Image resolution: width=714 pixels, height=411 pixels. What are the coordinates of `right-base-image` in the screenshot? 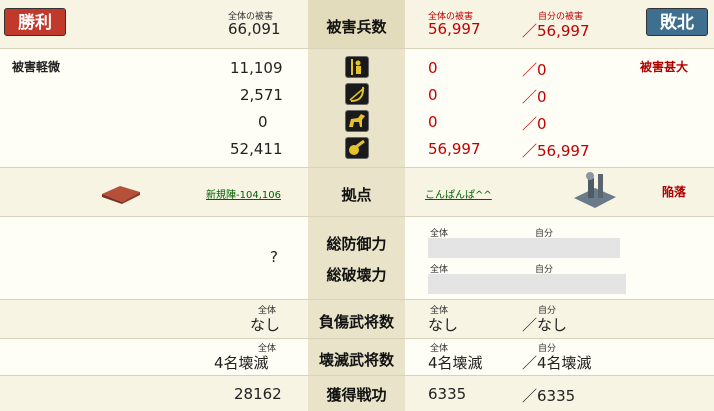 It's located at (595, 190).